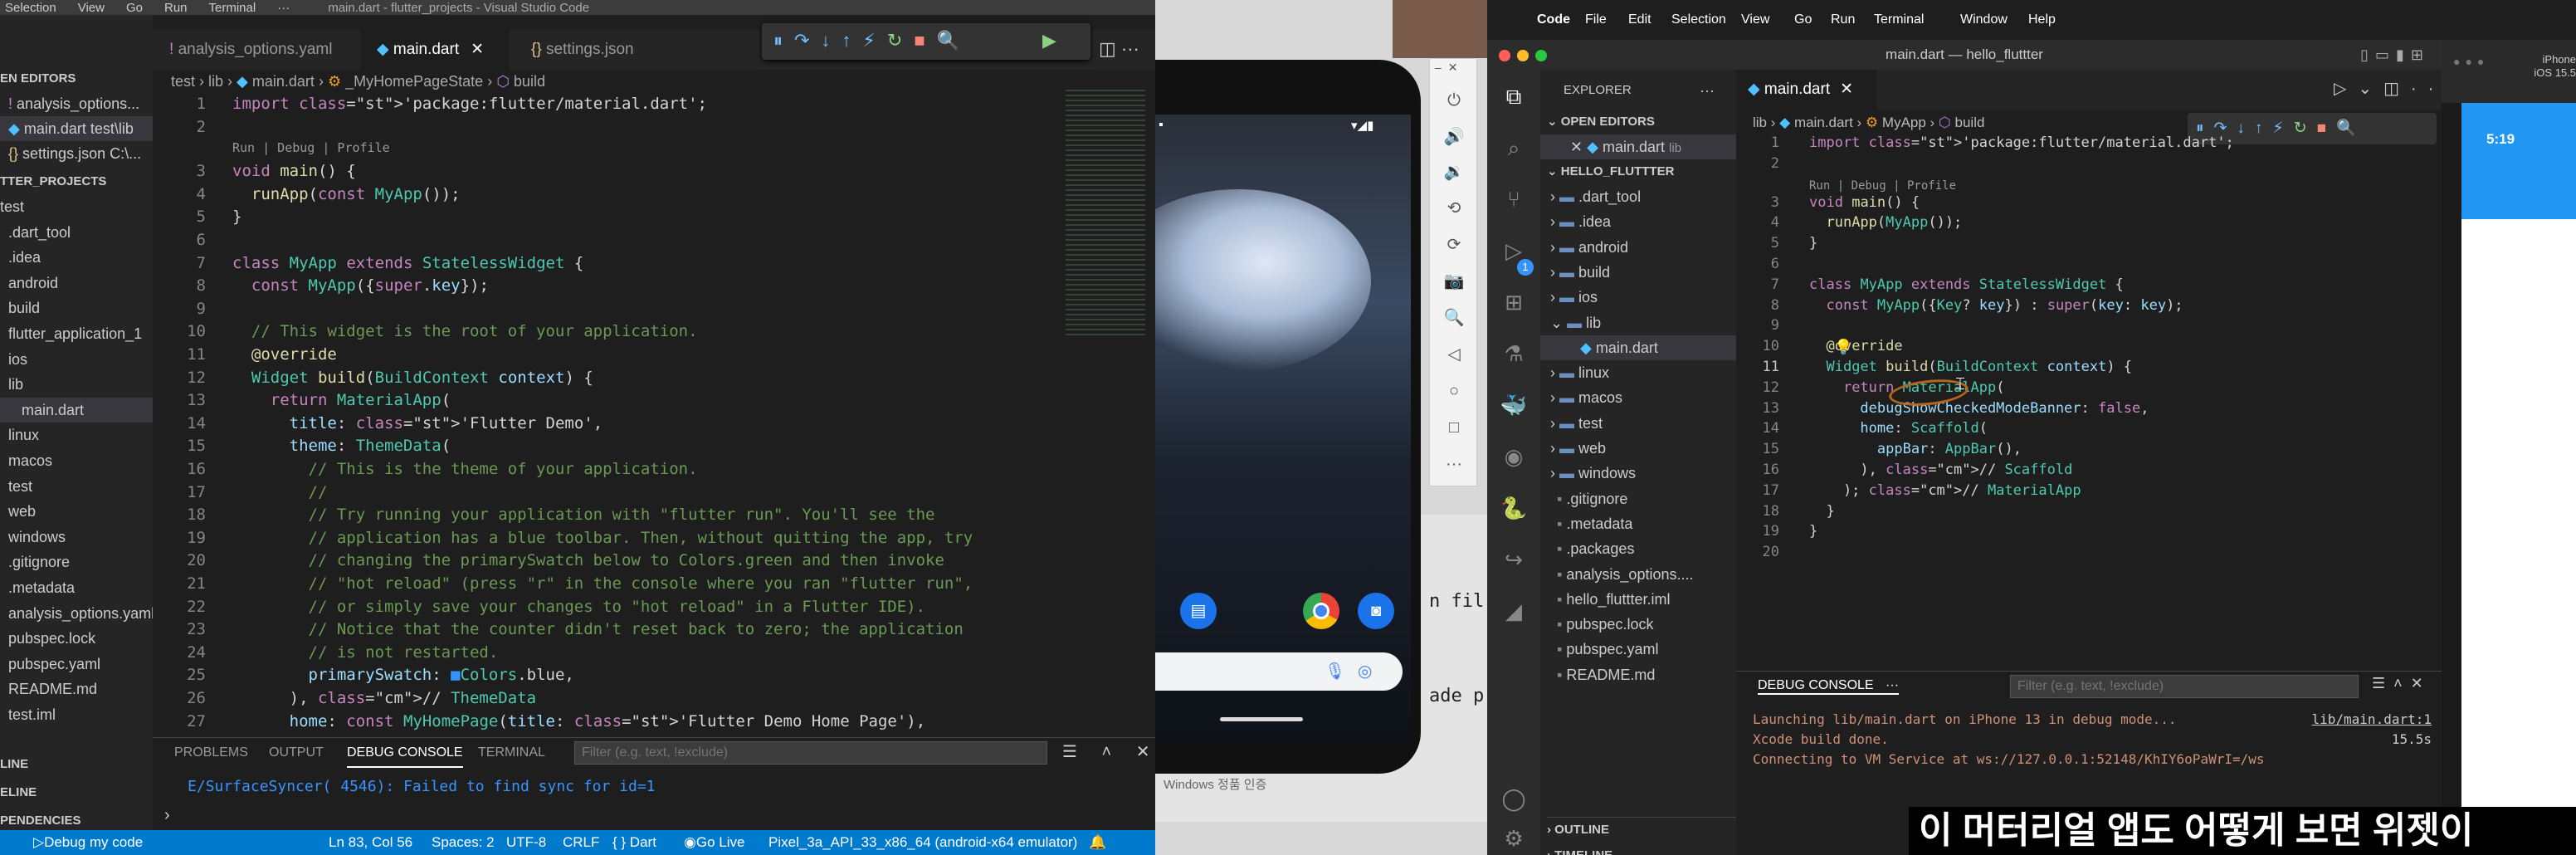 This screenshot has height=855, width=2576. What do you see at coordinates (2471, 61) in the screenshot?
I see `simulator-window-controls: ●●●` at bounding box center [2471, 61].